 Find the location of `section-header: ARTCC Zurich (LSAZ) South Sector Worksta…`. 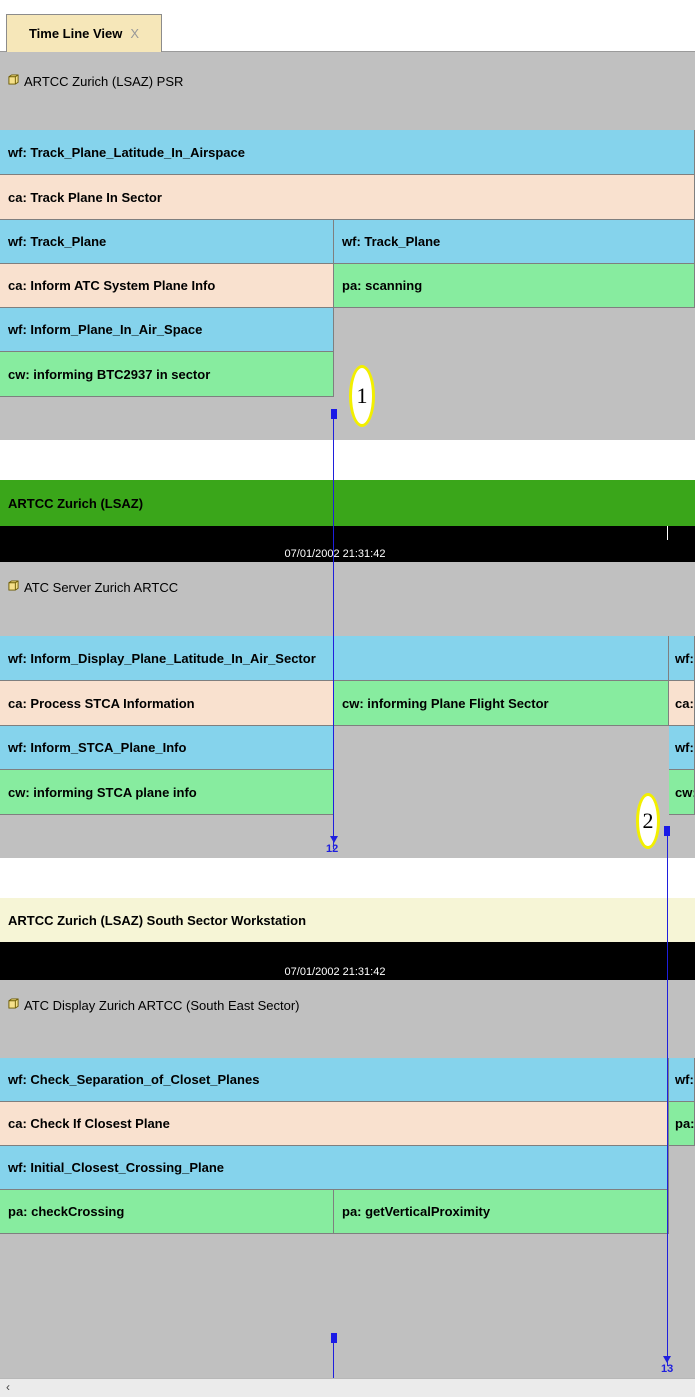

section-header: ARTCC Zurich (LSAZ) South Sector Worksta… is located at coordinates (347, 920).